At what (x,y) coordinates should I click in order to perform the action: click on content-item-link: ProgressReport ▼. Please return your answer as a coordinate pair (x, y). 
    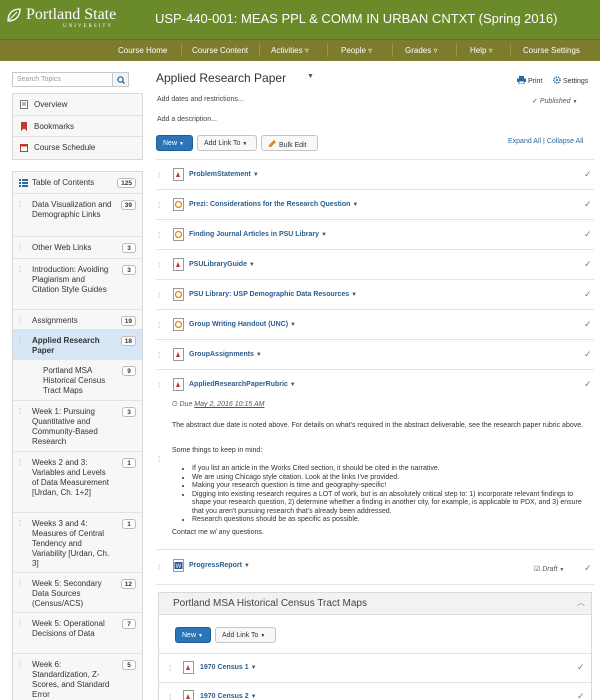
    Looking at the image, I should click on (219, 565).